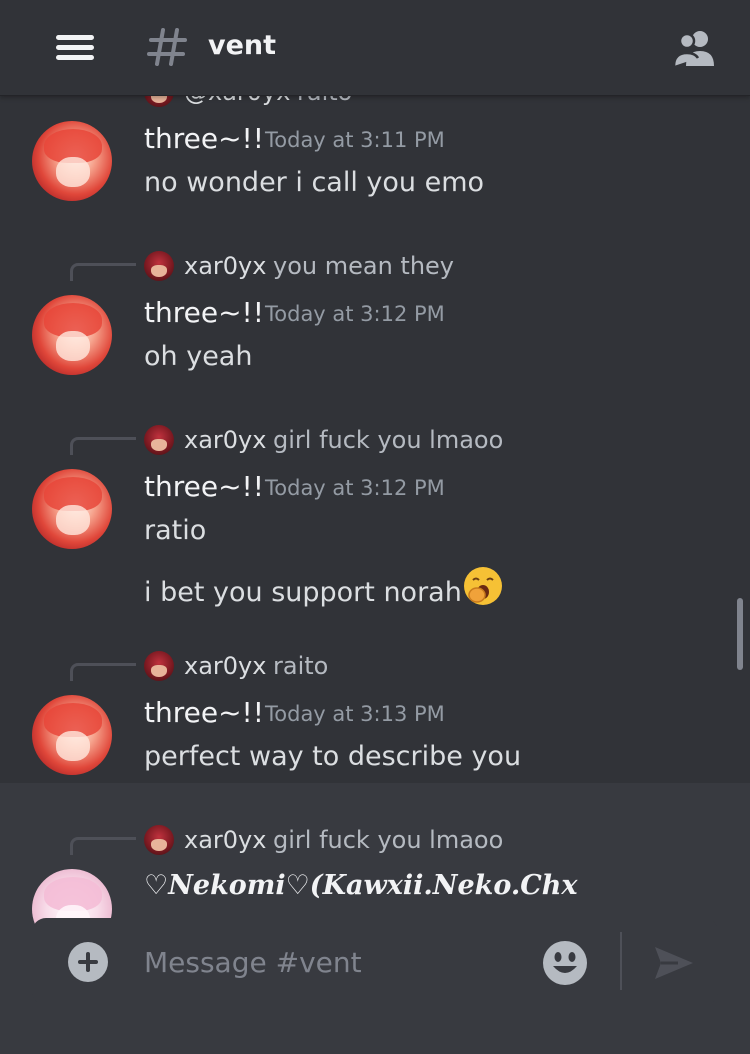 The height and width of the screenshot is (1054, 750). What do you see at coordinates (674, 963) in the screenshot?
I see `send-icon` at bounding box center [674, 963].